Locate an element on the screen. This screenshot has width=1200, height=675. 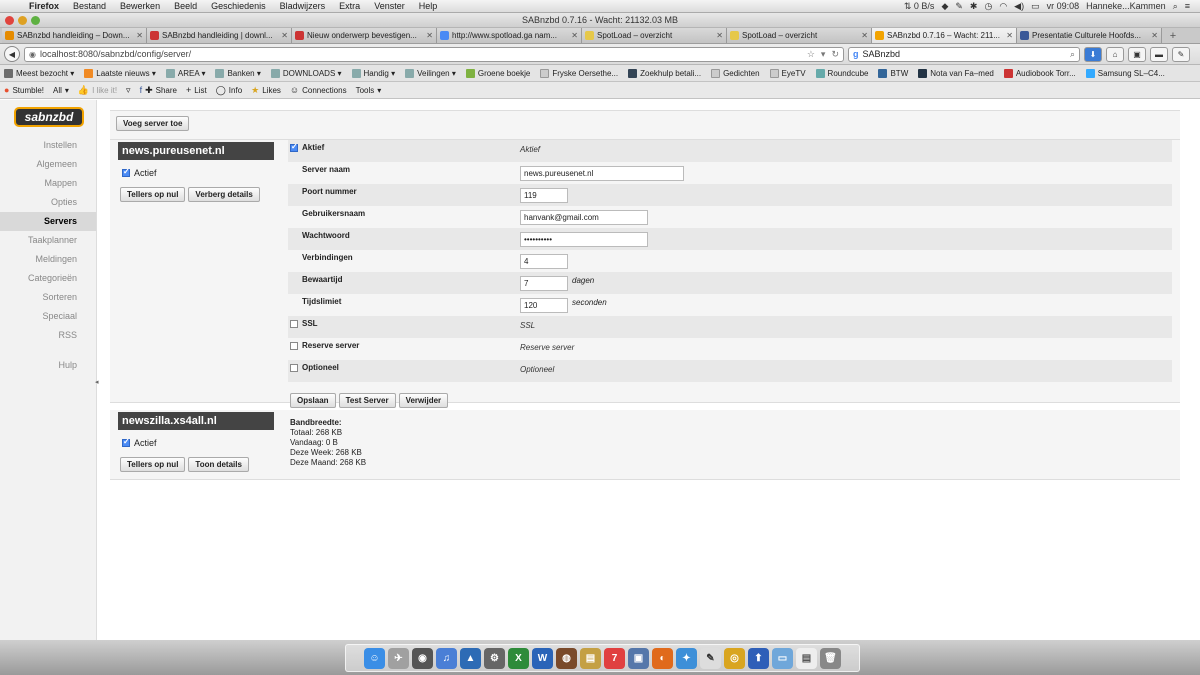
bookmark-item: Gedichten is located at coordinates (735, 73).